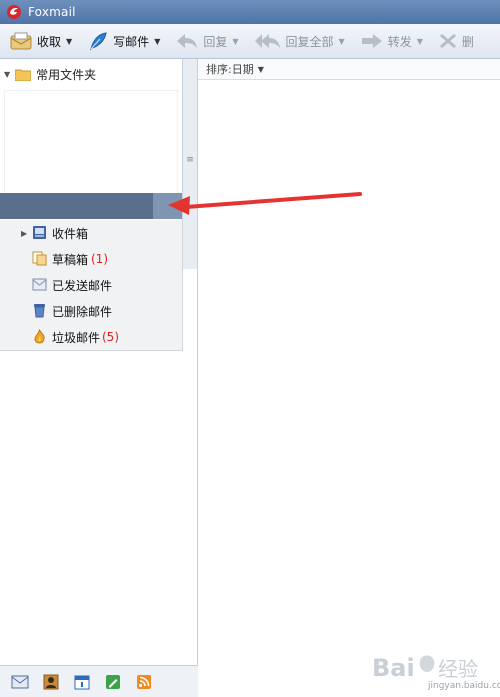 The height and width of the screenshot is (697, 500). Describe the element at coordinates (157, 41) in the screenshot. I see `compose-dropdown-icon: ▼` at that location.